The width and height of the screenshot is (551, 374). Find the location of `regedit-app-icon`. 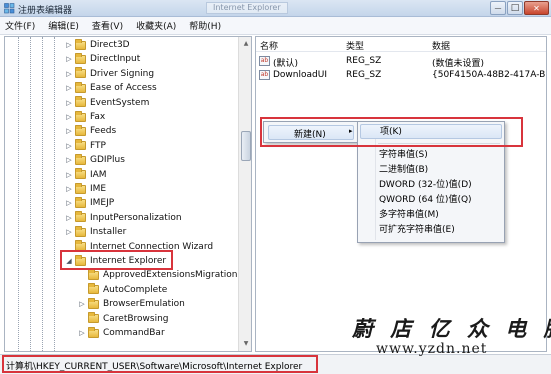

regedit-app-icon is located at coordinates (9, 8).